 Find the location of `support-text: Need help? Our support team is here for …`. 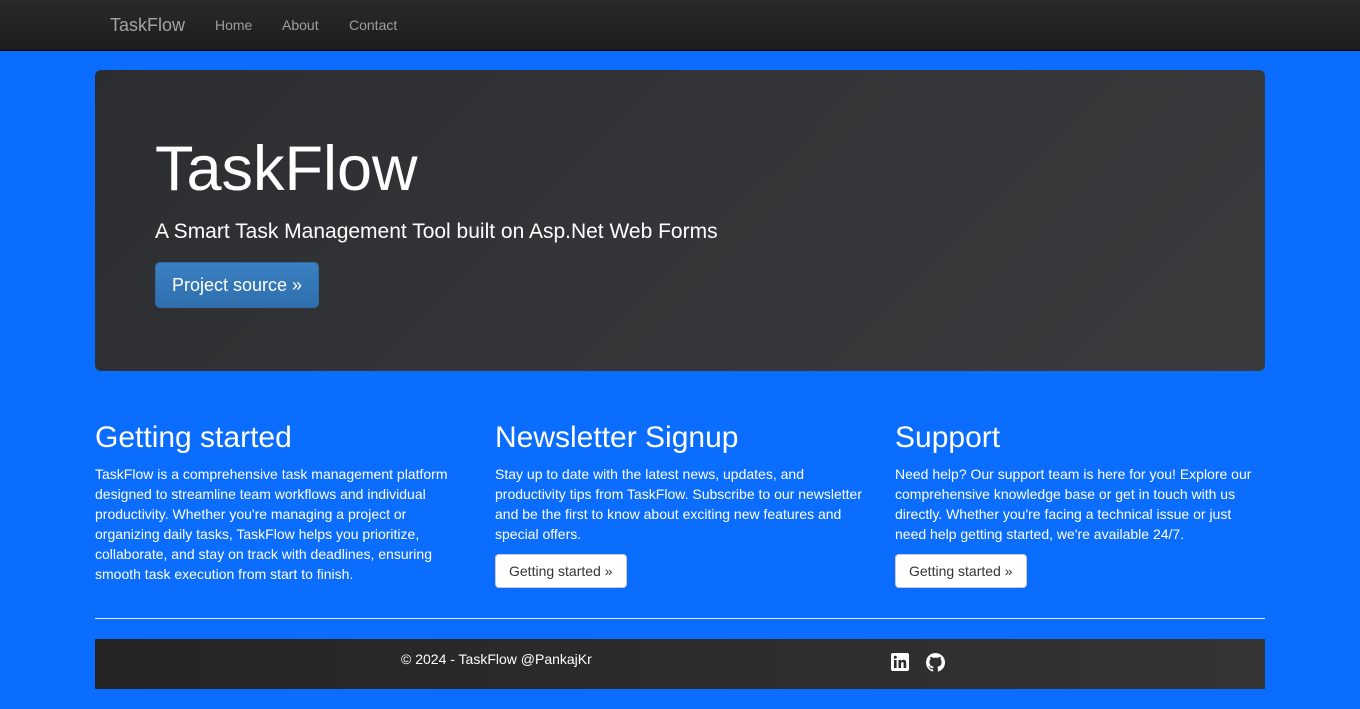

support-text: Need help? Our support team is here for … is located at coordinates (1073, 504).